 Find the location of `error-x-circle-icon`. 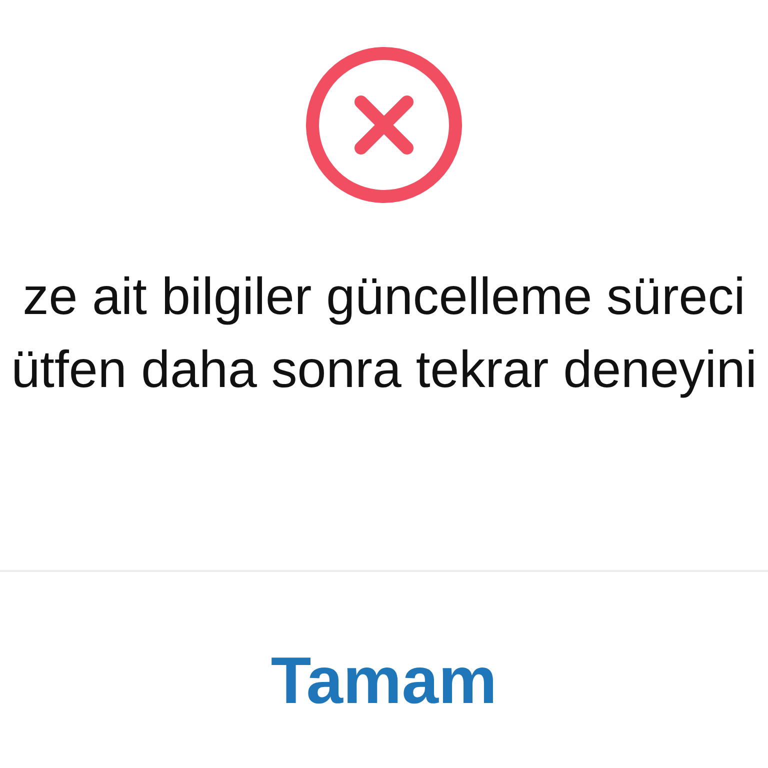

error-x-circle-icon is located at coordinates (384, 125).